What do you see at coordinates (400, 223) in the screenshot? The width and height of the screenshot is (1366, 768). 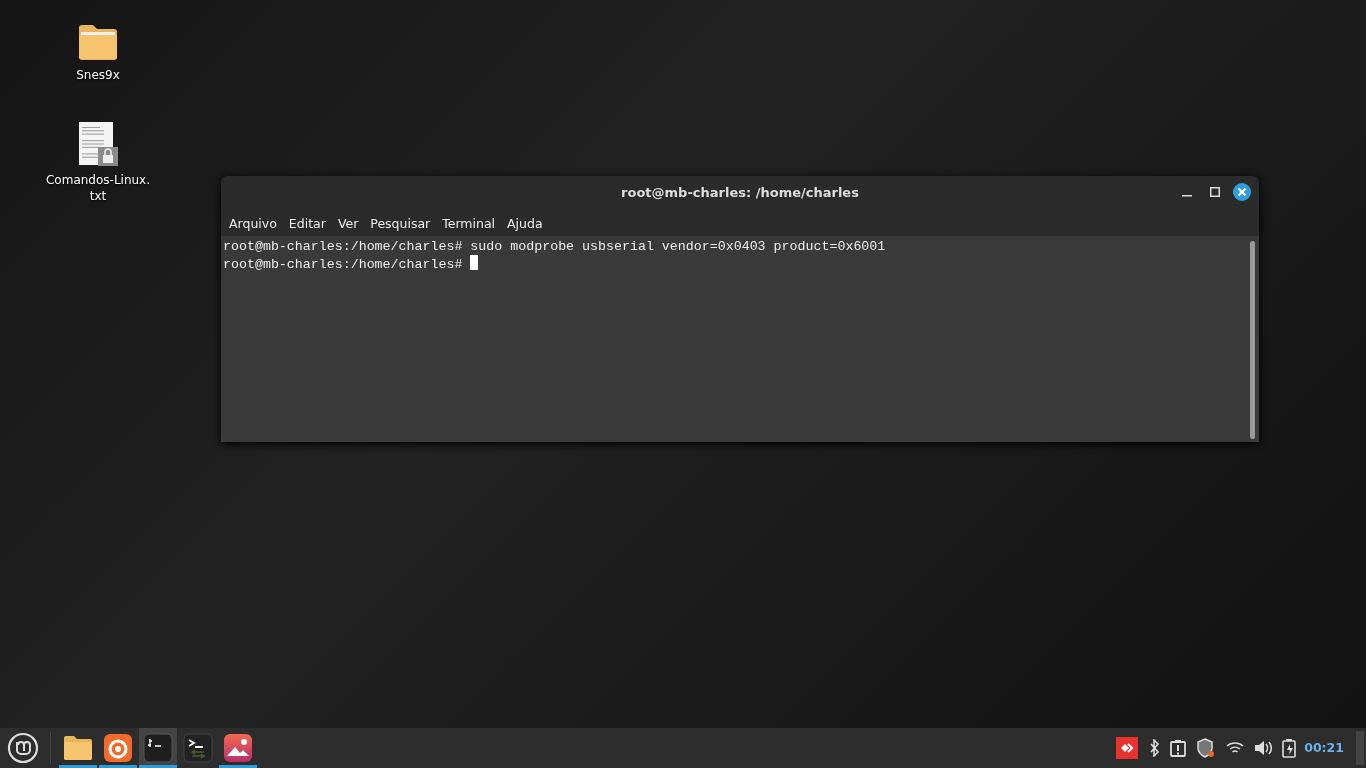 I see `menu-item: Pesquisar` at bounding box center [400, 223].